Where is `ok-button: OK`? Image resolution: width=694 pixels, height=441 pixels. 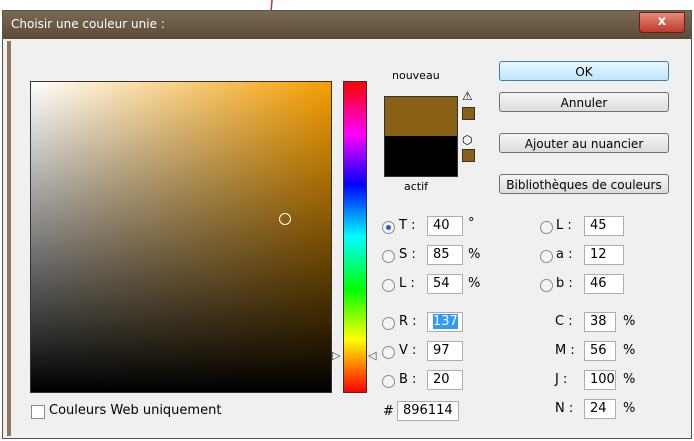 ok-button: OK is located at coordinates (584, 71).